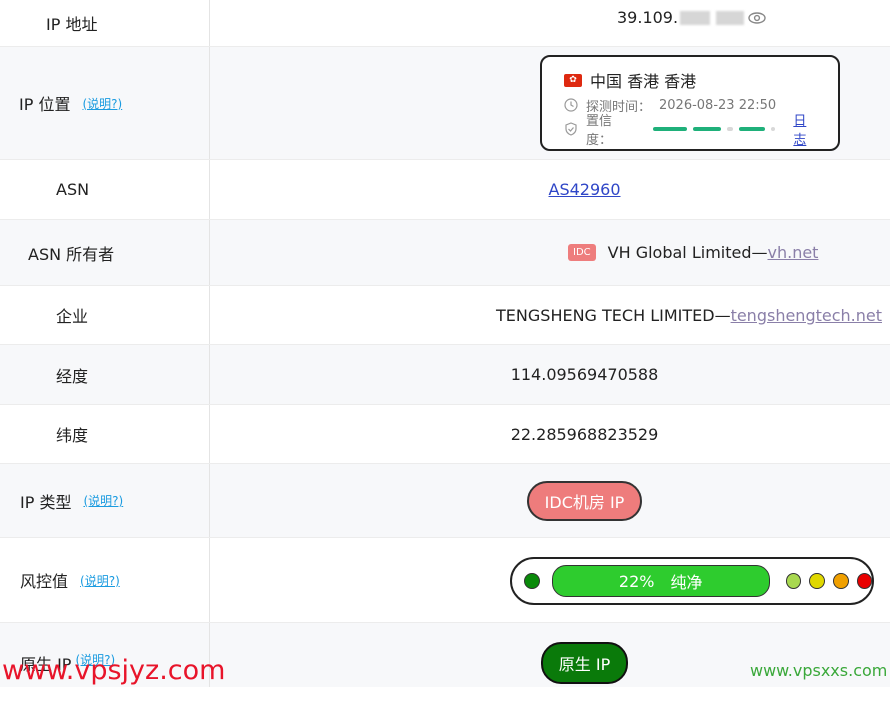 This screenshot has width=890, height=706. I want to click on asn-value: AS42960, so click(550, 189).